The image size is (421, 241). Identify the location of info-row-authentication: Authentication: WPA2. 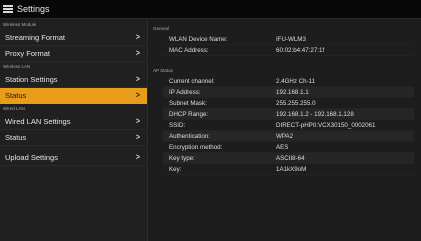
(288, 136).